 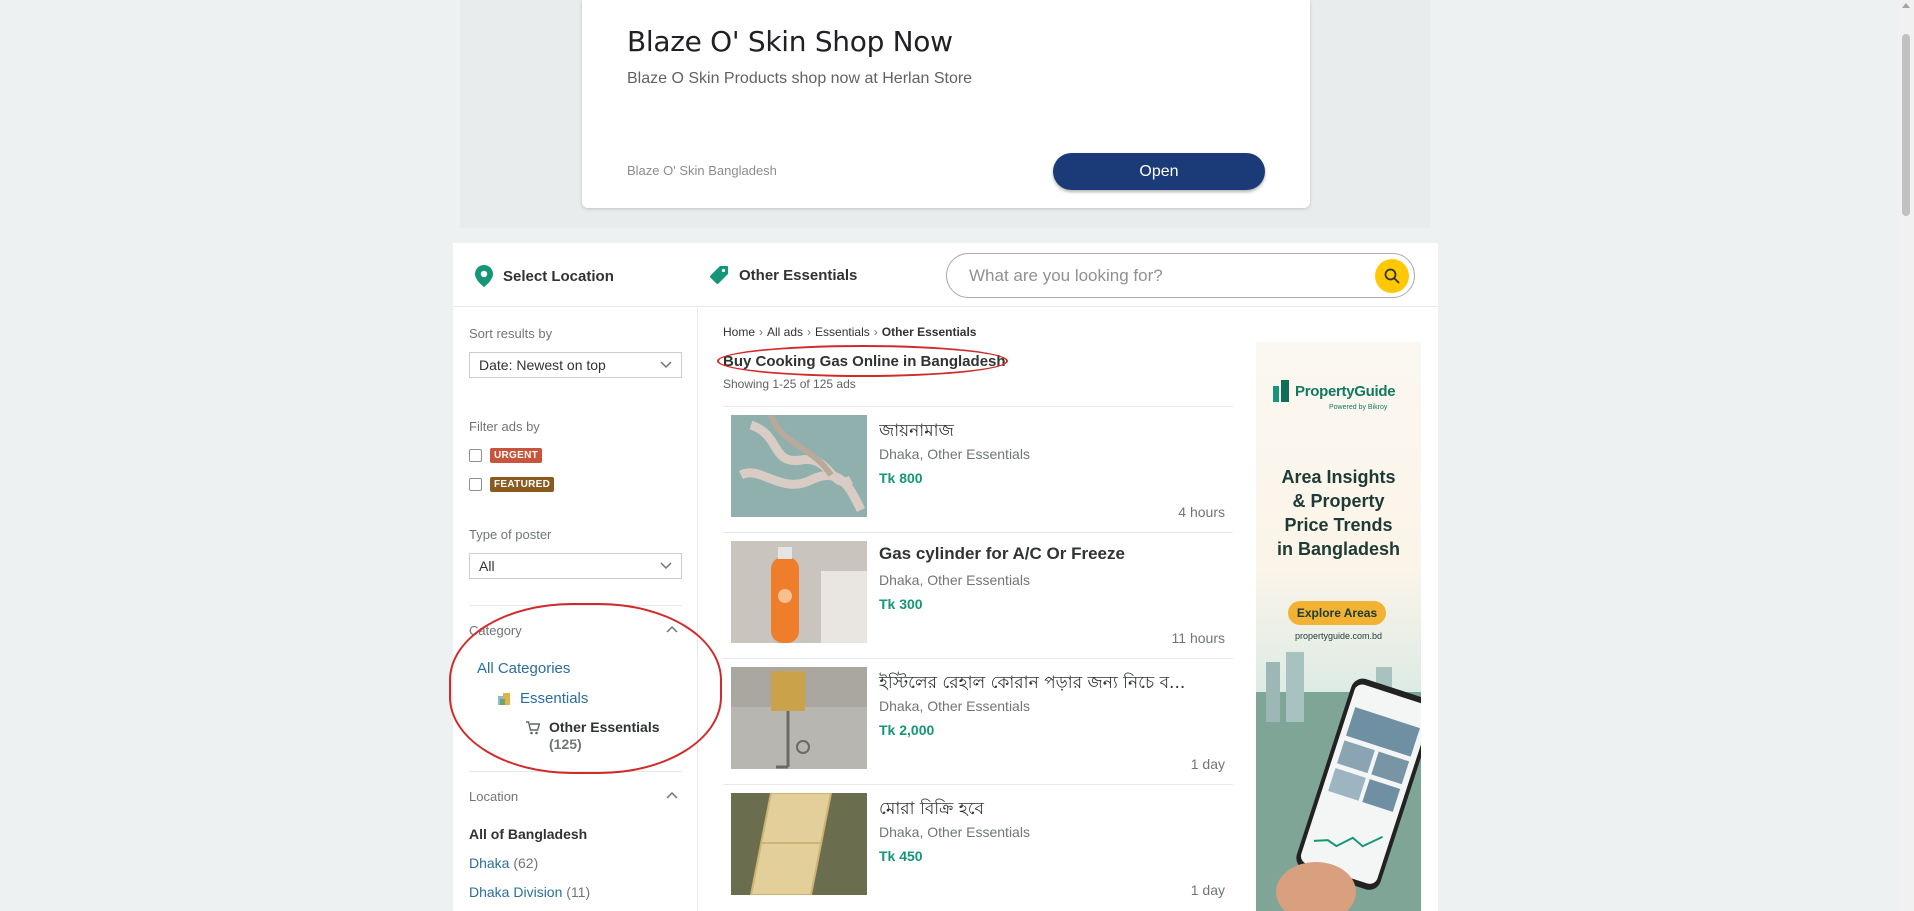 I want to click on breadcrumb-home: Home, so click(x=739, y=332).